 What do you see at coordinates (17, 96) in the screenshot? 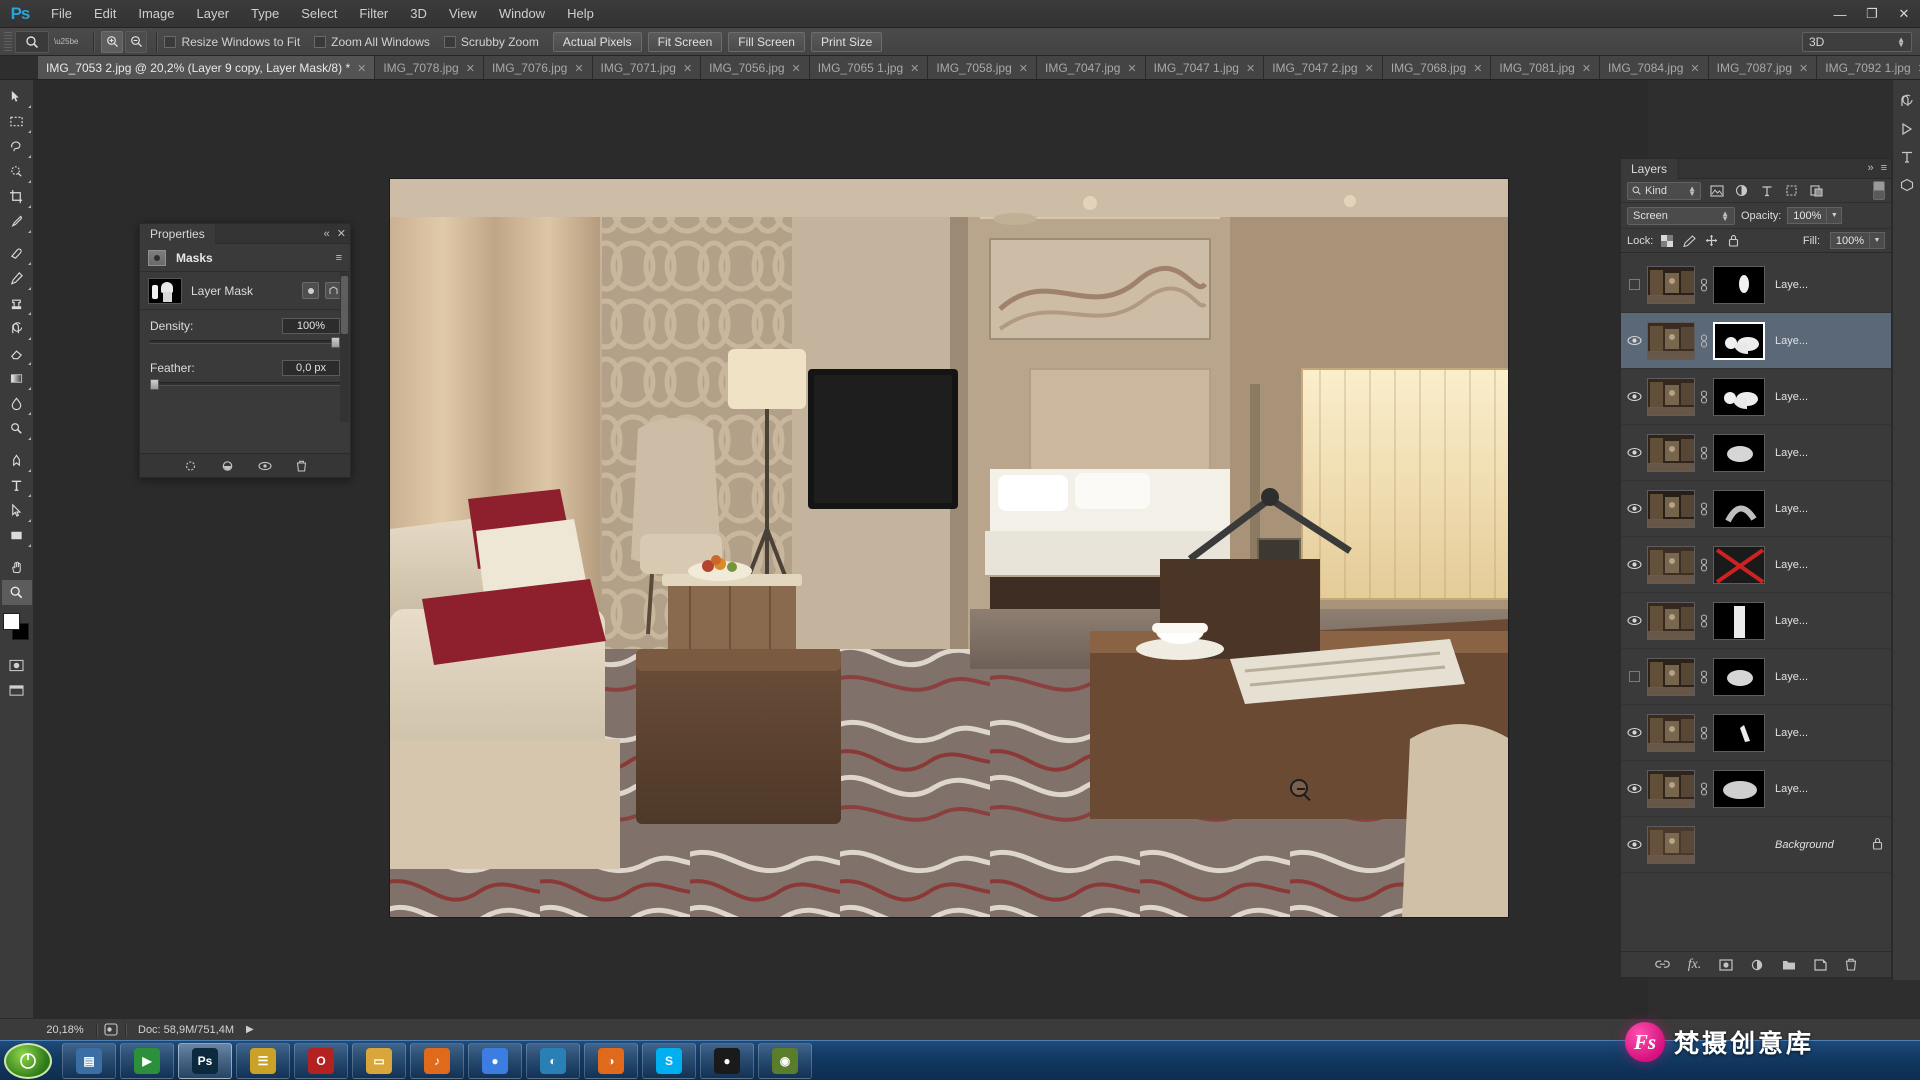
I see `move-tool` at bounding box center [17, 96].